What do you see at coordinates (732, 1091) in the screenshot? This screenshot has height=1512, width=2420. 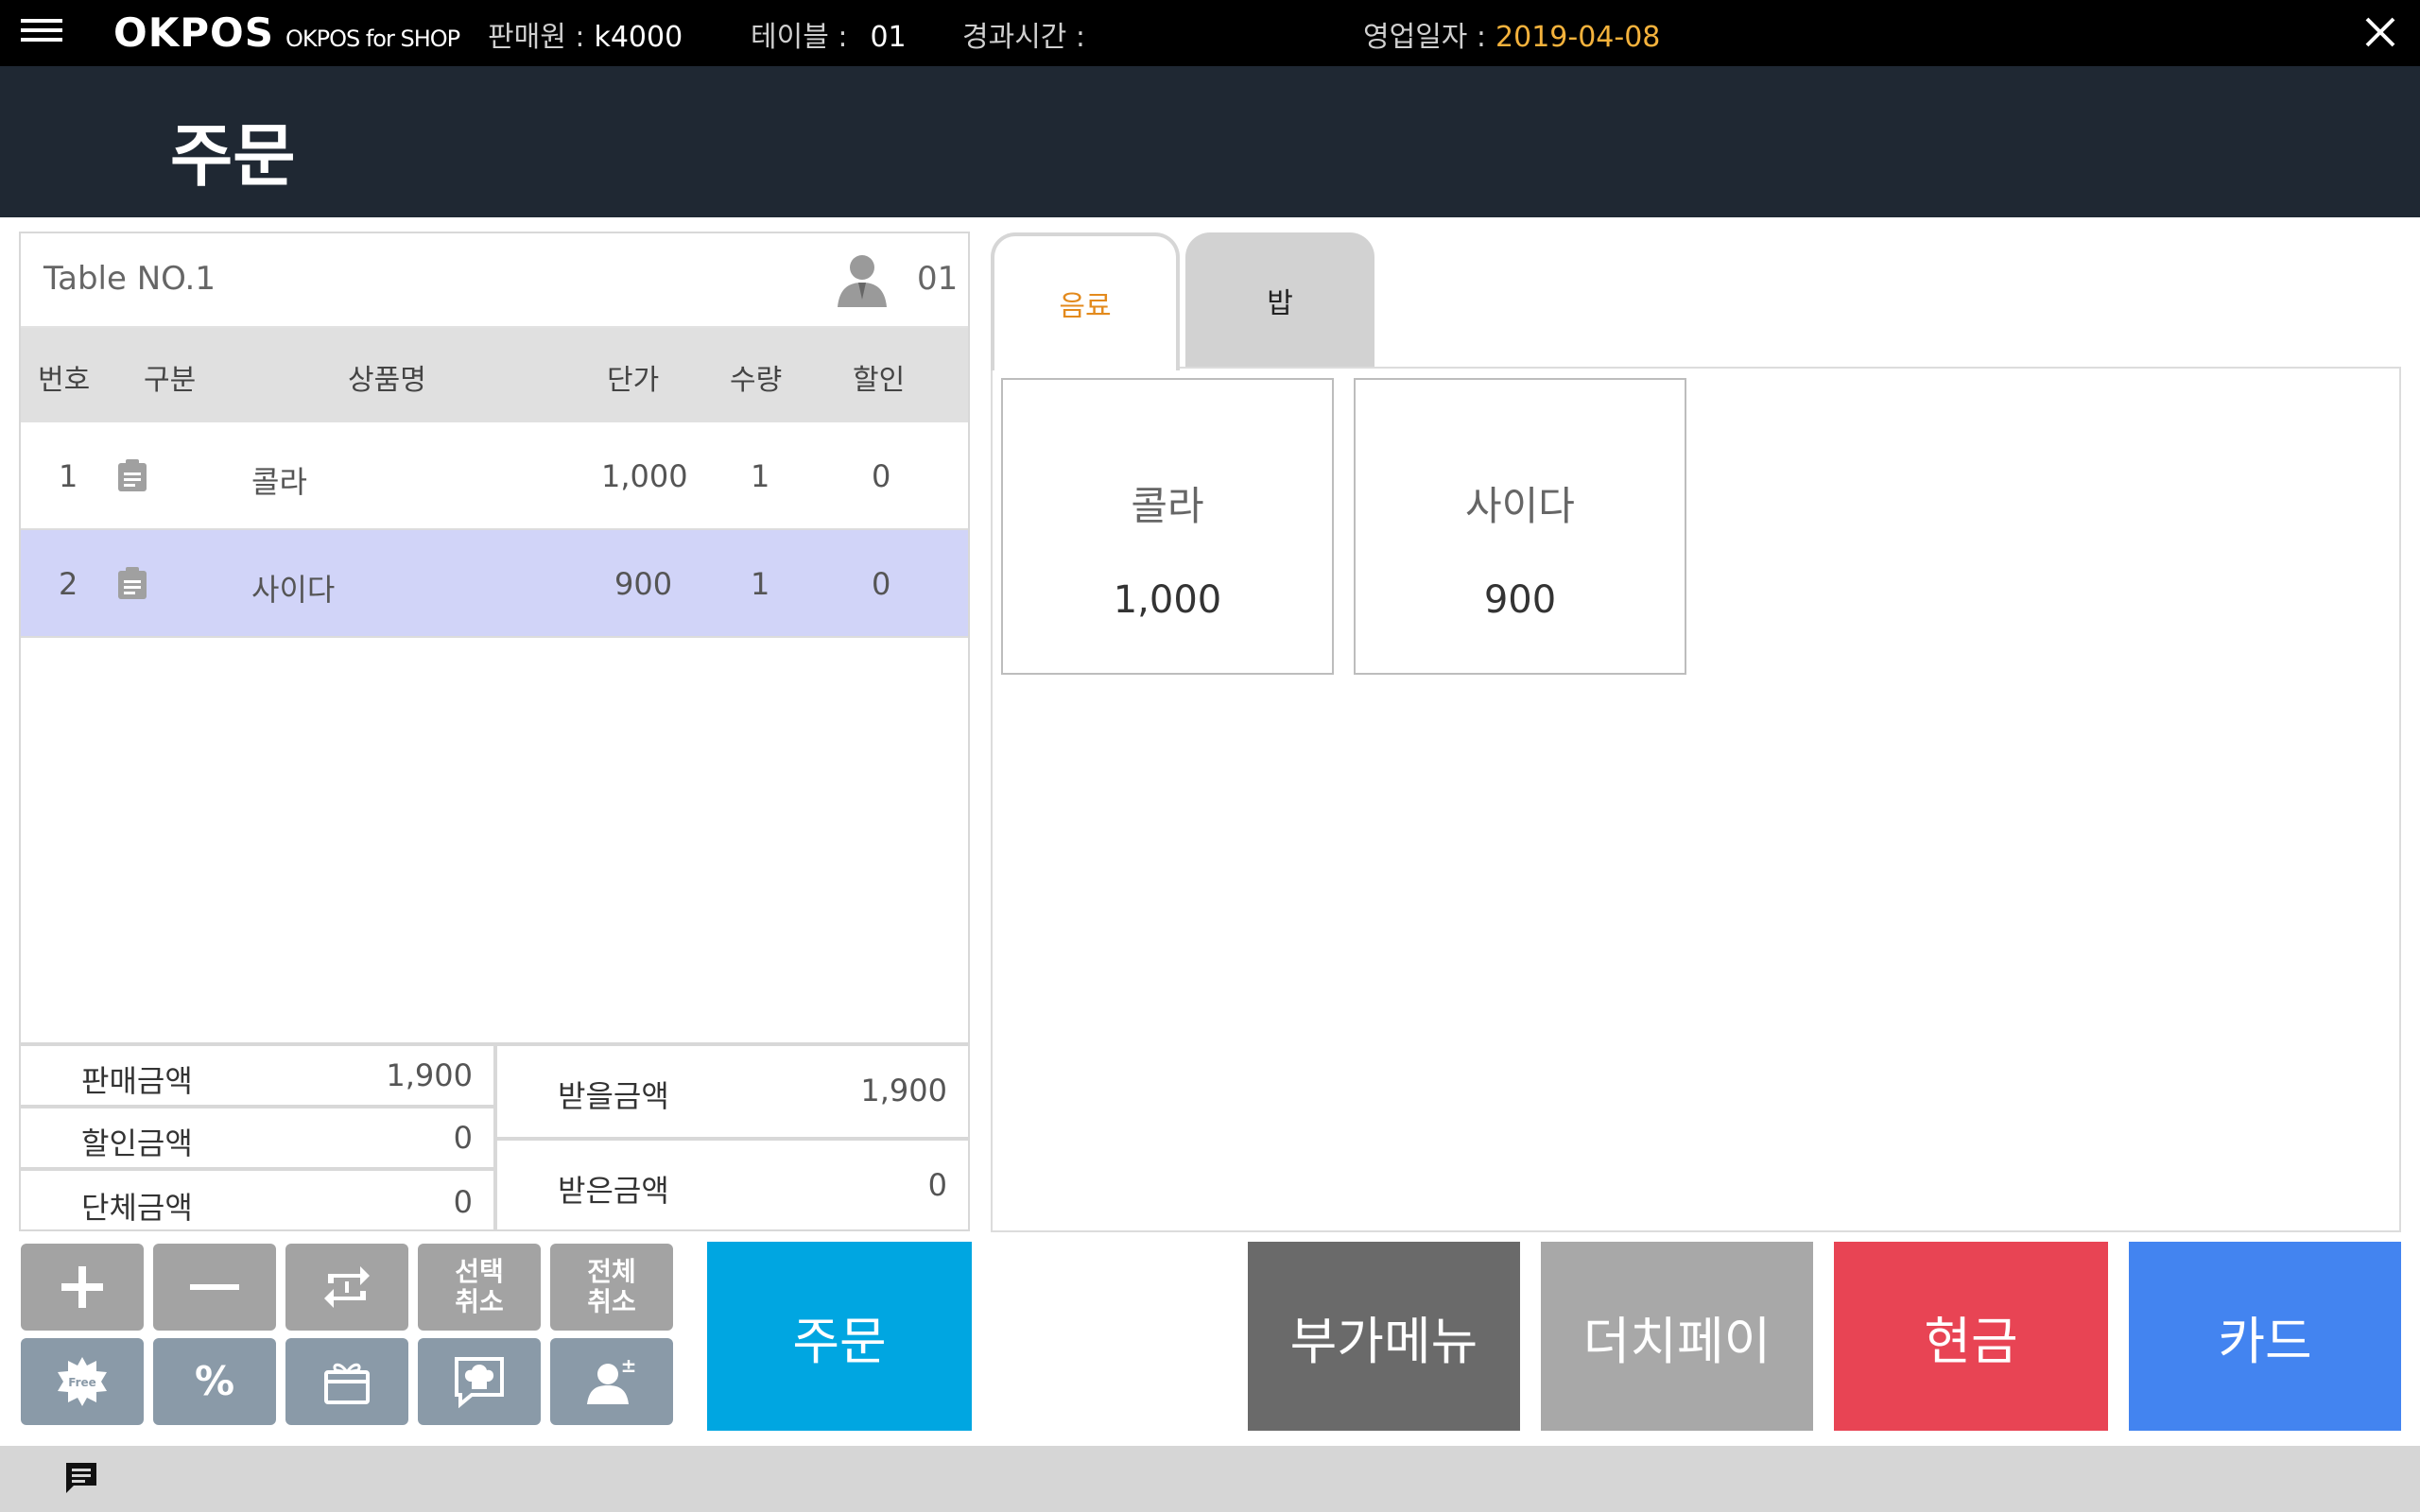 I see `receivable-amount: 받을금액 1,900` at bounding box center [732, 1091].